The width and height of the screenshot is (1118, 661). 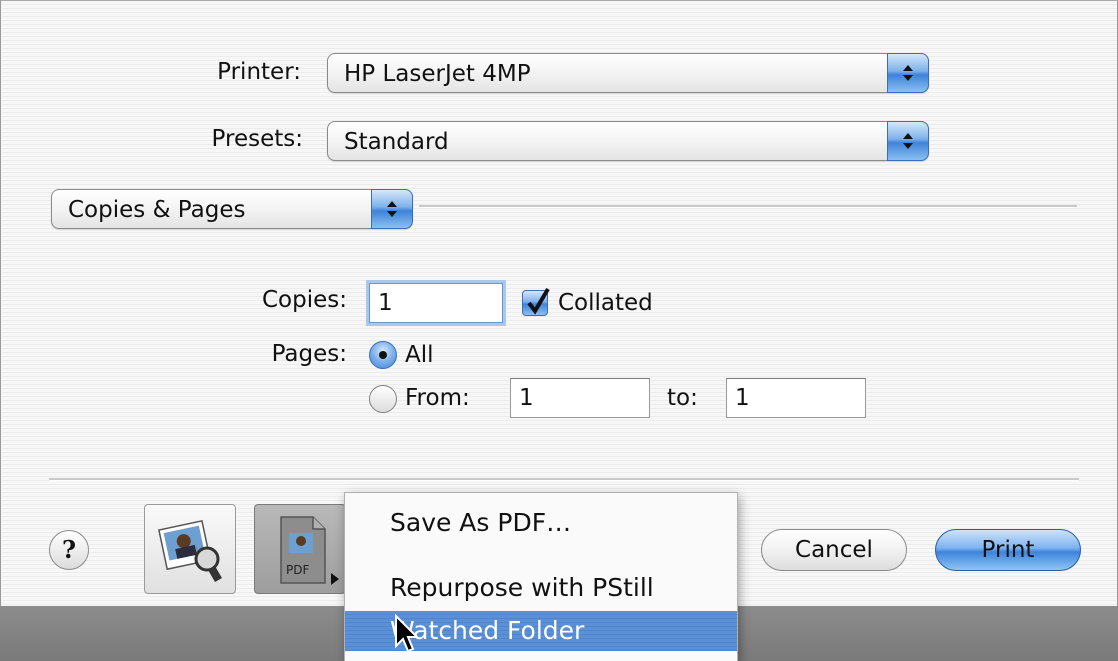 I want to click on pages-label: Pages:, so click(x=309, y=354).